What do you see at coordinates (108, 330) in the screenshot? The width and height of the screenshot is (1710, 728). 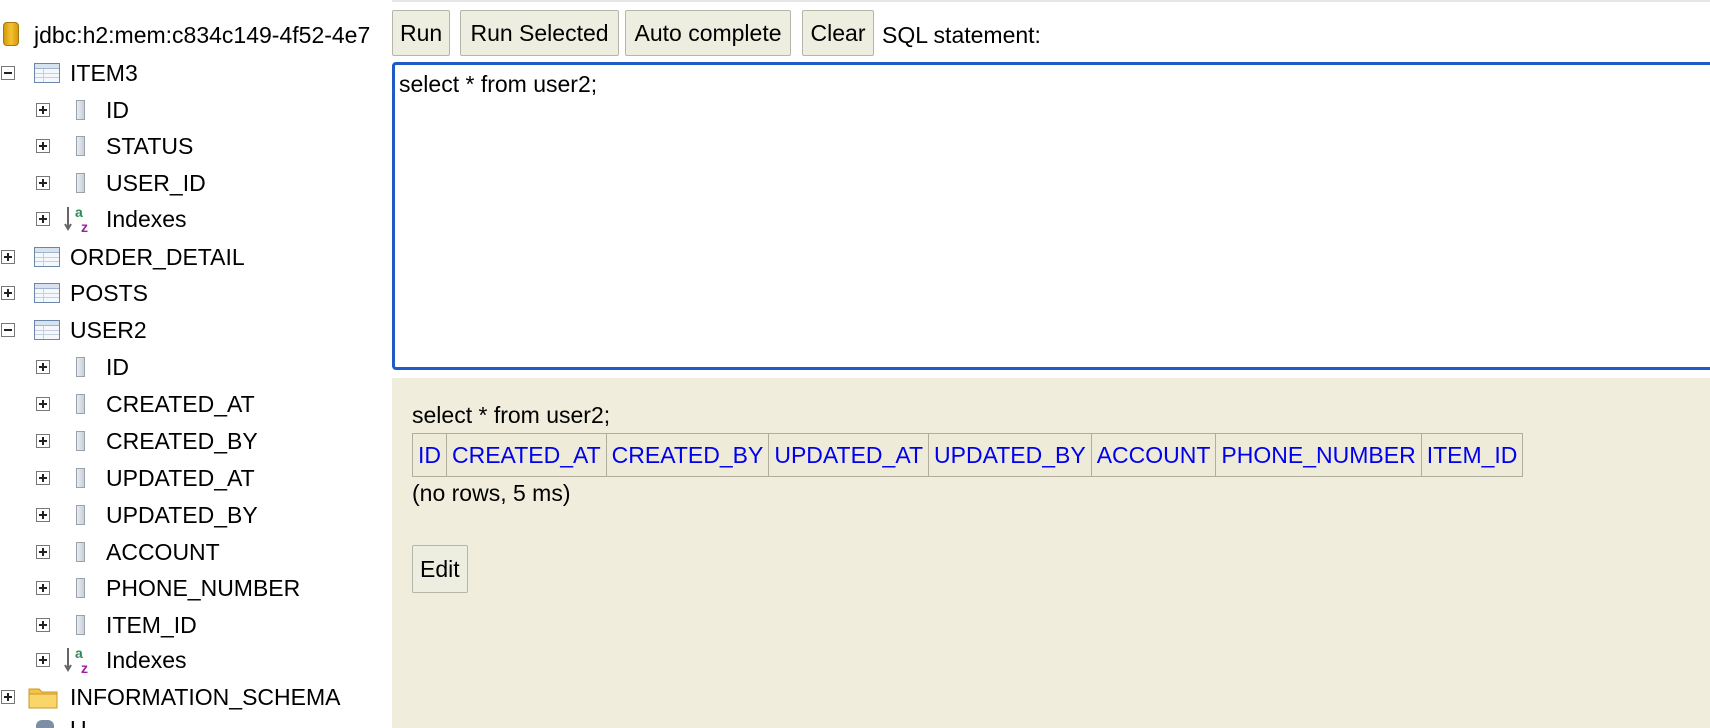 I see `tree-table-label: USER2` at bounding box center [108, 330].